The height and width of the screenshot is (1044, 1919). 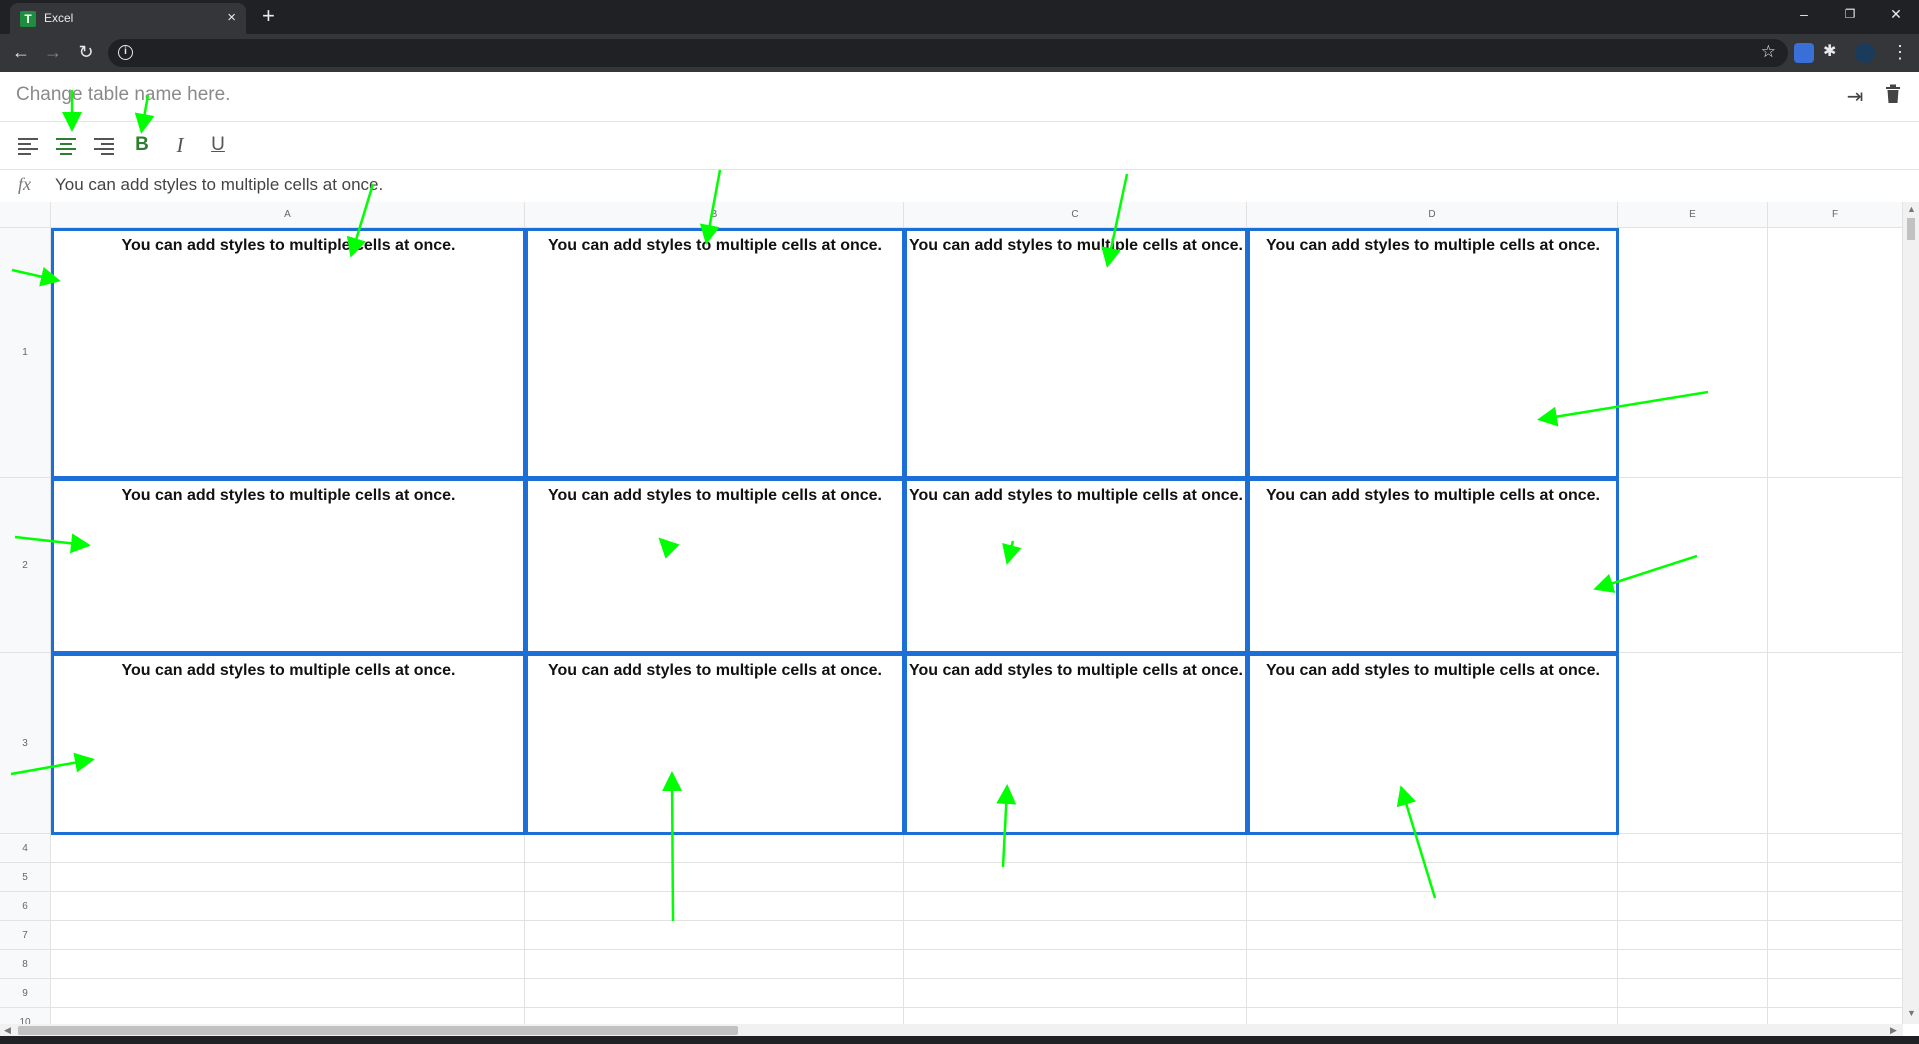 I want to click on cell-a4, so click(x=288, y=848).